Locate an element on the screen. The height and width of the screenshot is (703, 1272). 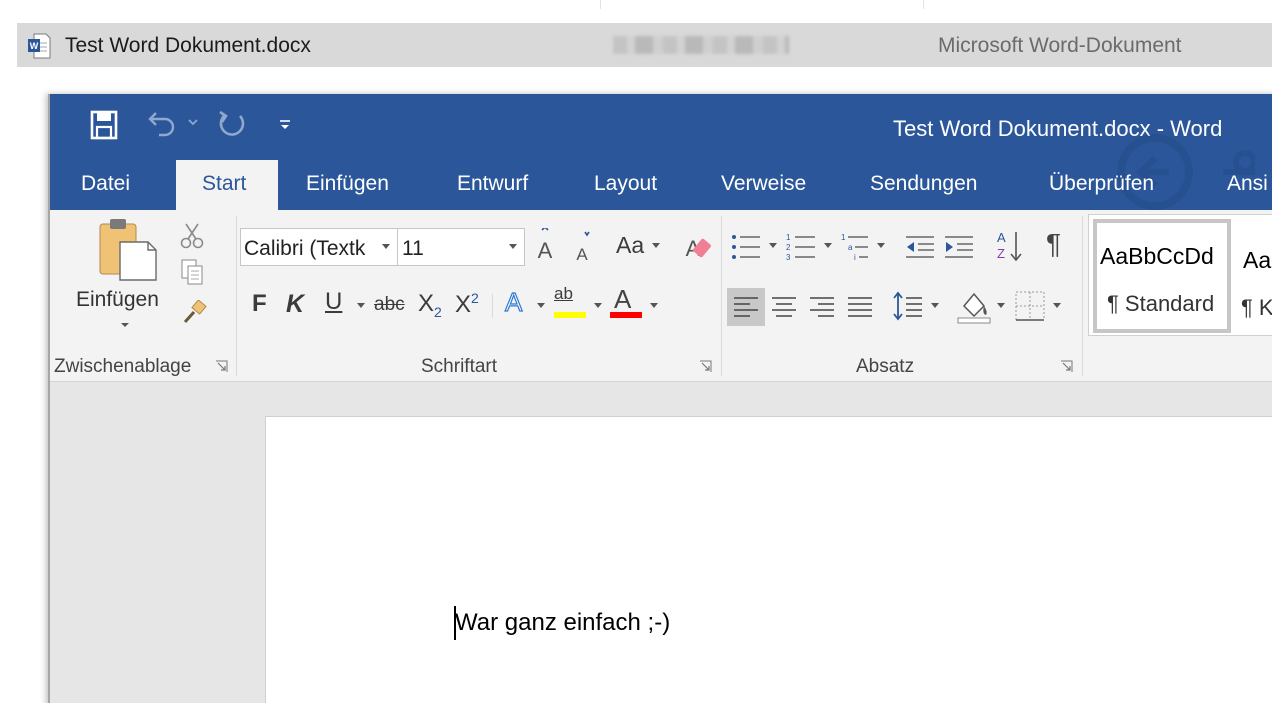
tab-verweise: Verweise is located at coordinates (763, 184).